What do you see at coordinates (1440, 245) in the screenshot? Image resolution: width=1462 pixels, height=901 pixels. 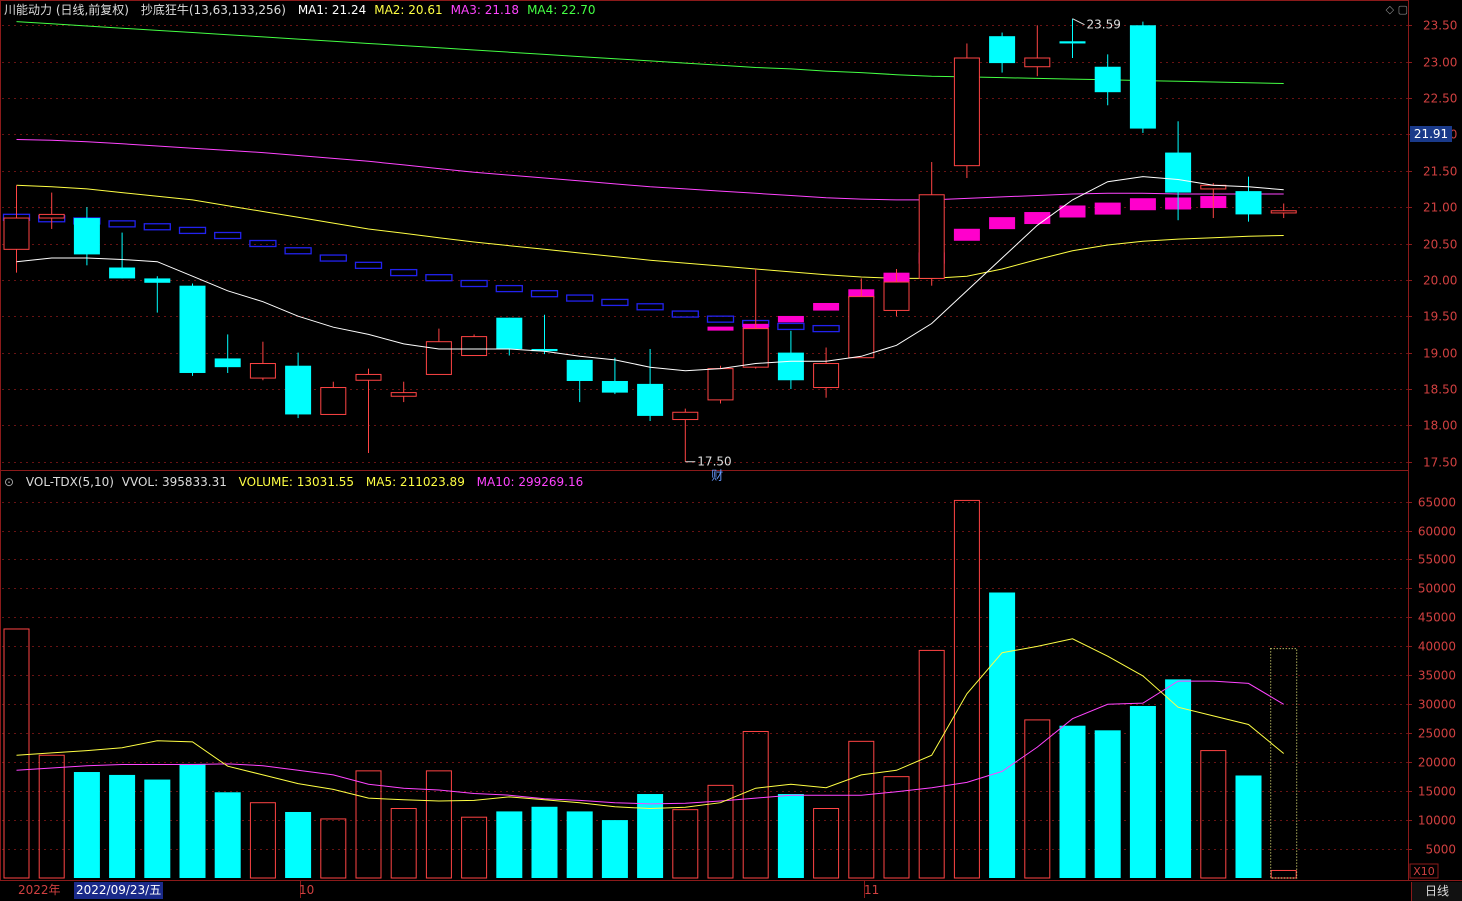 I see `price-tick-label: 20.50` at bounding box center [1440, 245].